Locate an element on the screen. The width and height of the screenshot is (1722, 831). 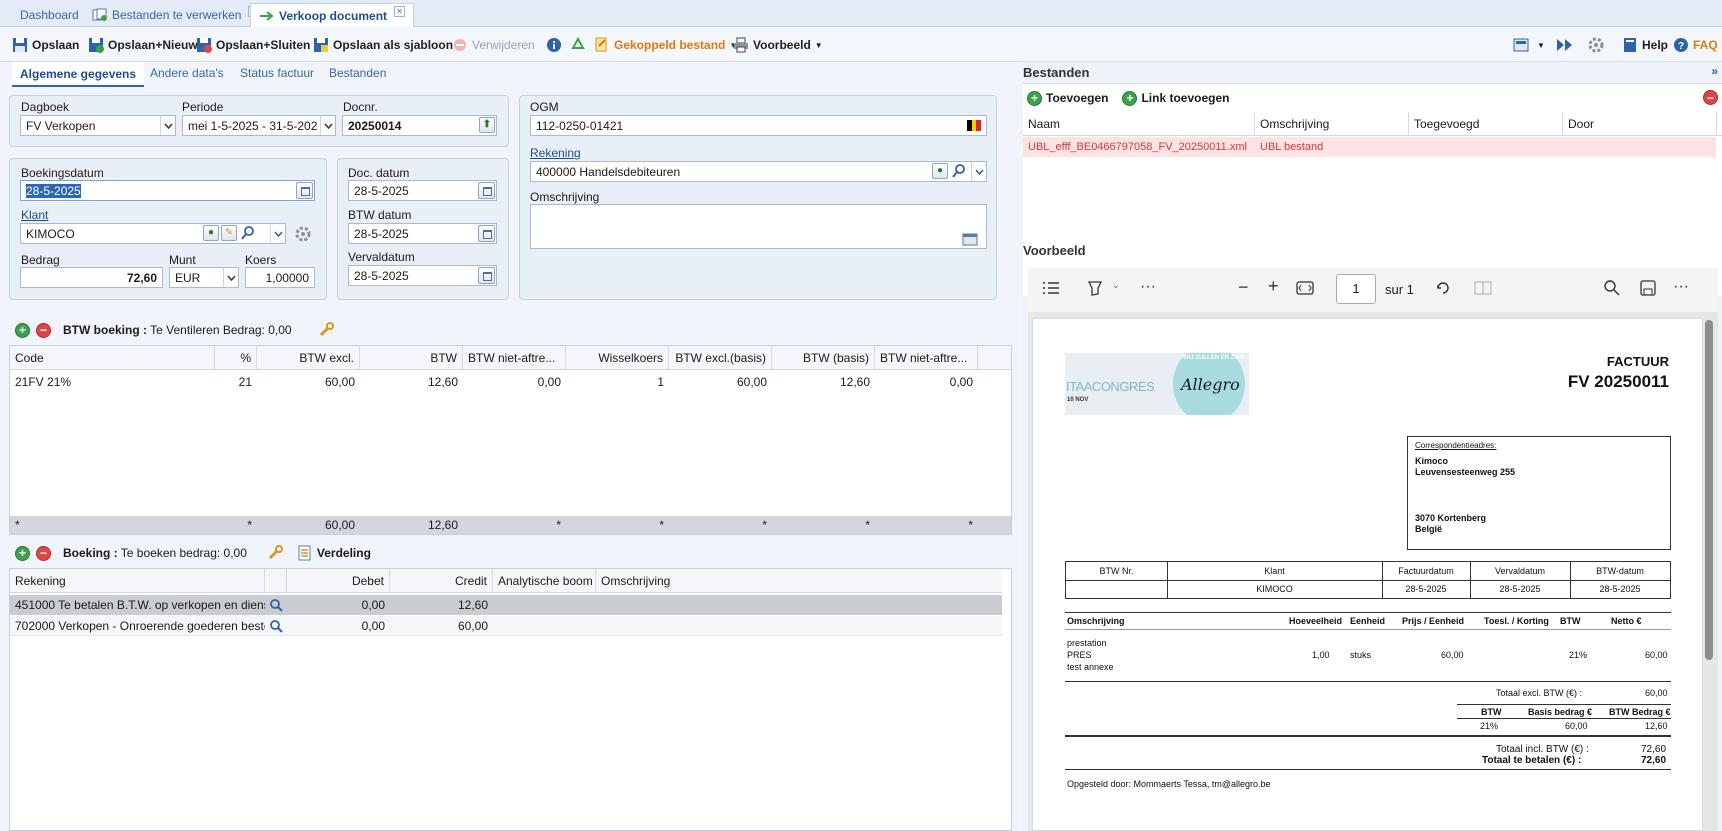
col-code: Code is located at coordinates (112, 358).